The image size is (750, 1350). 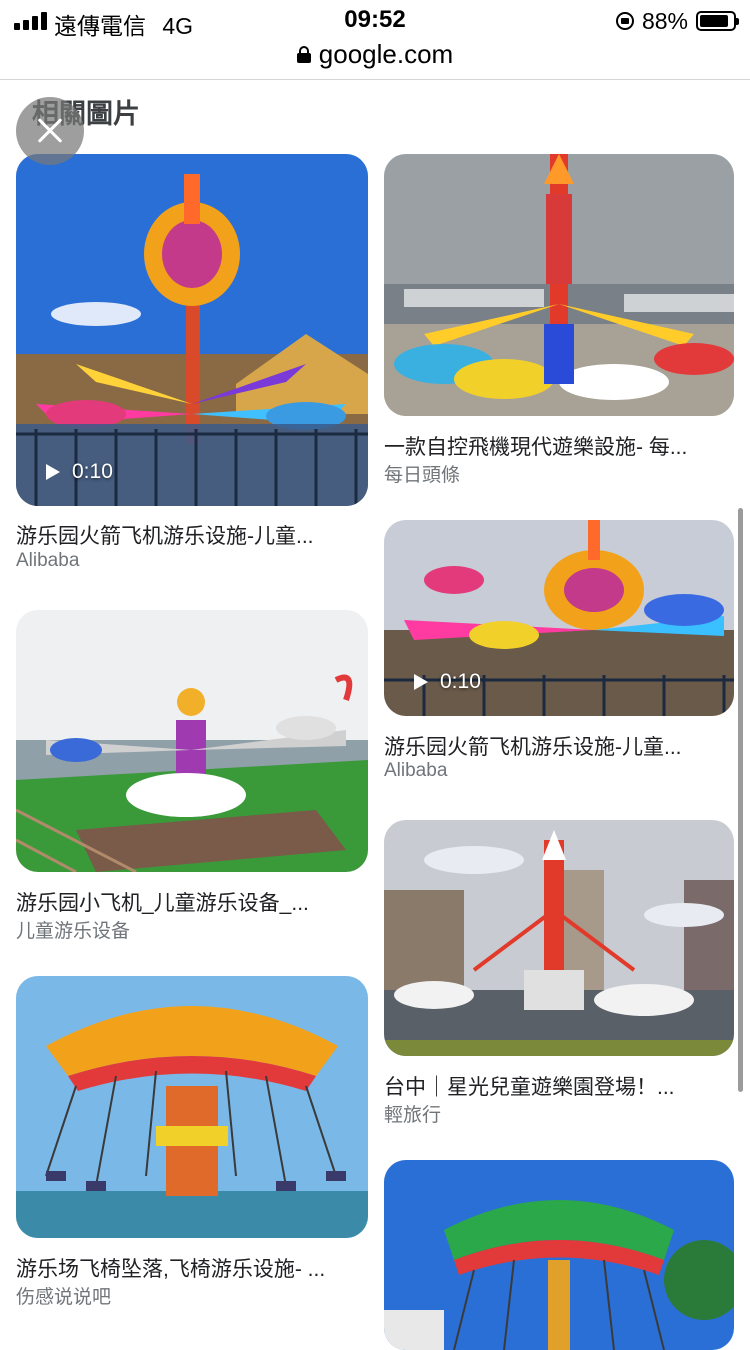 I want to click on url-bar: google.com, so click(x=375, y=54).